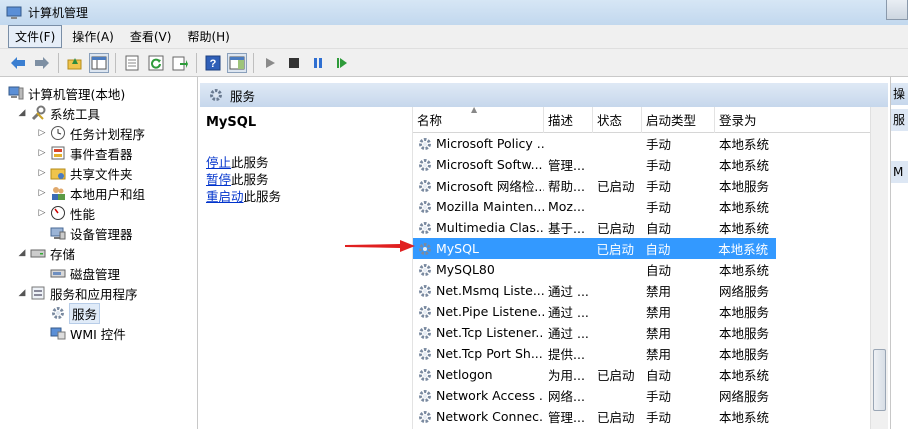 This screenshot has width=908, height=429. What do you see at coordinates (899, 172) in the screenshot?
I see `actions-pane-item: M` at bounding box center [899, 172].